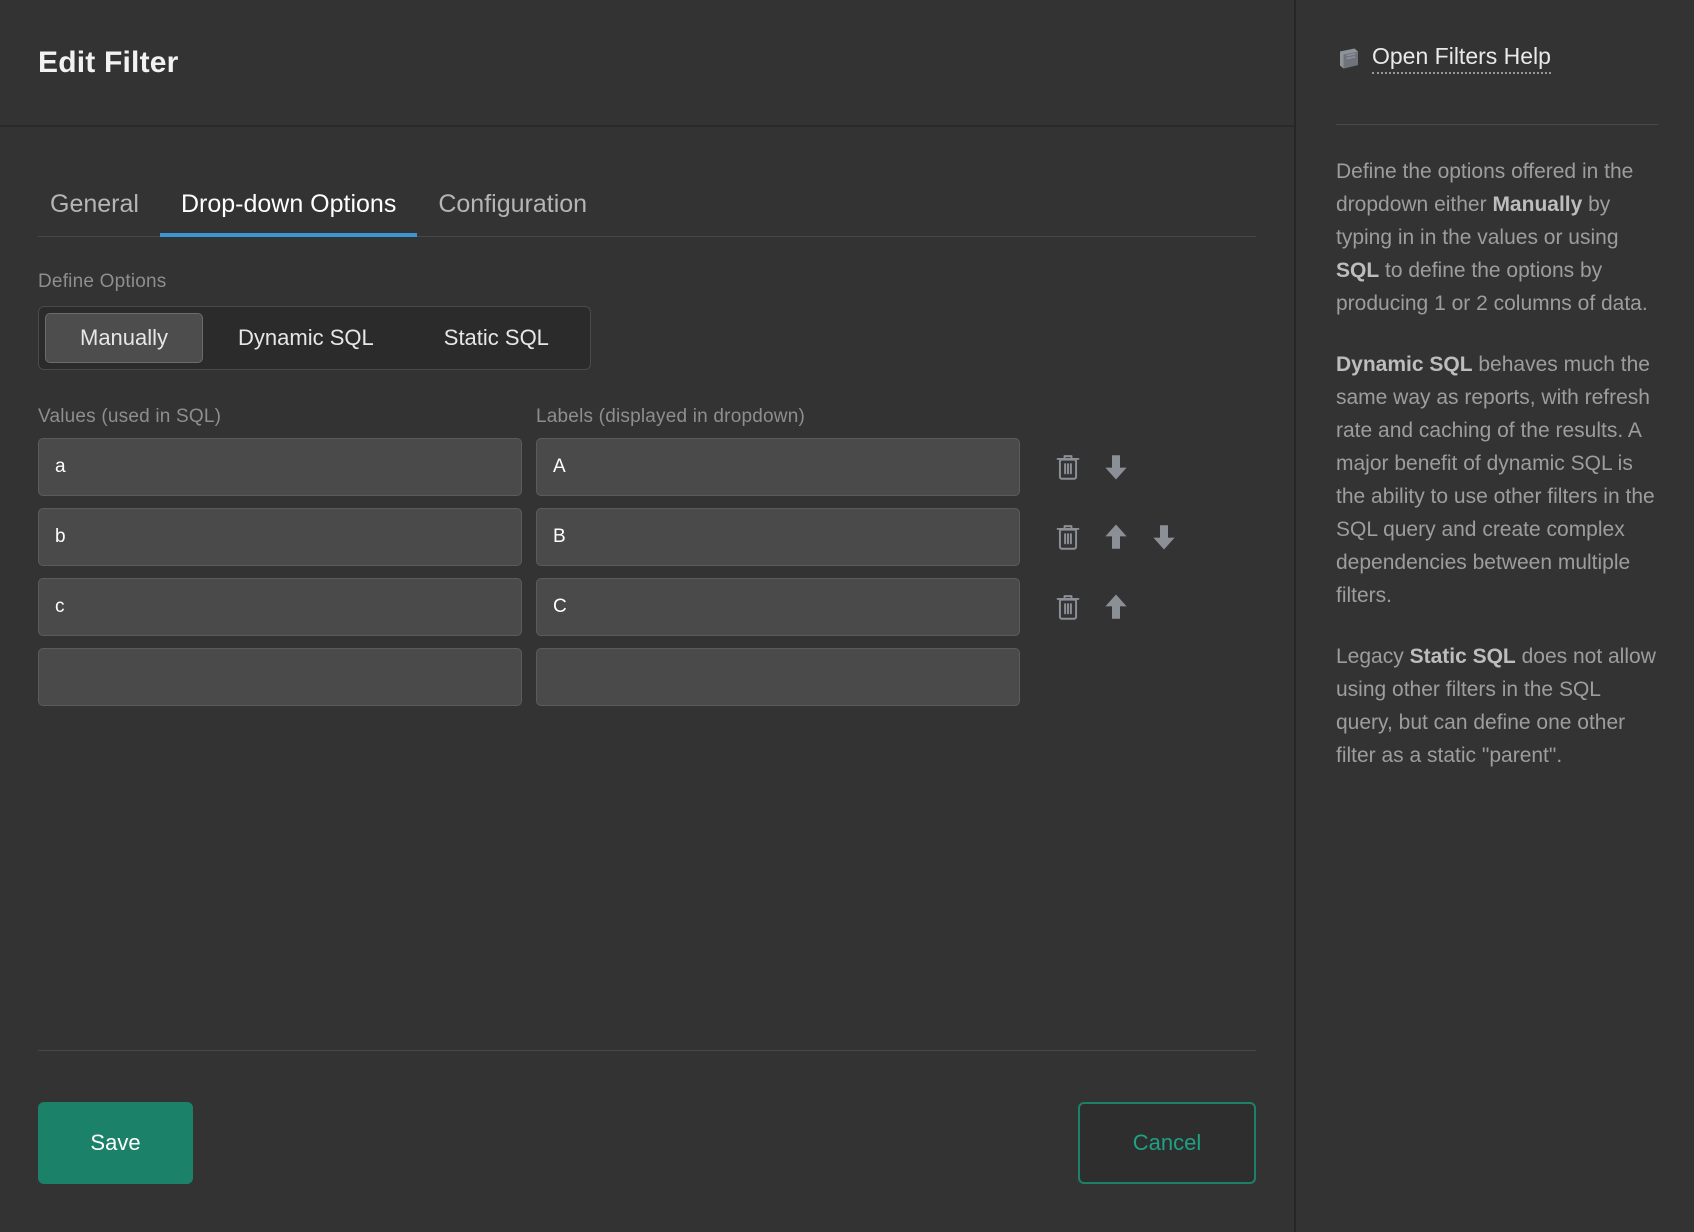 The width and height of the screenshot is (1694, 1232). What do you see at coordinates (1461, 59) in the screenshot?
I see `open-filters-help-label: Open Filters Help` at bounding box center [1461, 59].